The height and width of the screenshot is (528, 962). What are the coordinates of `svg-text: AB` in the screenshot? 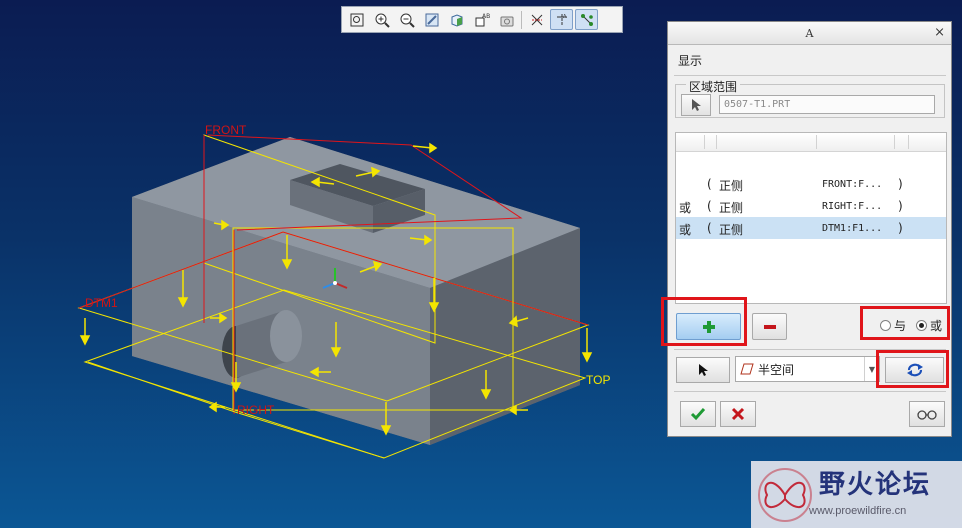 It's located at (486, 16).